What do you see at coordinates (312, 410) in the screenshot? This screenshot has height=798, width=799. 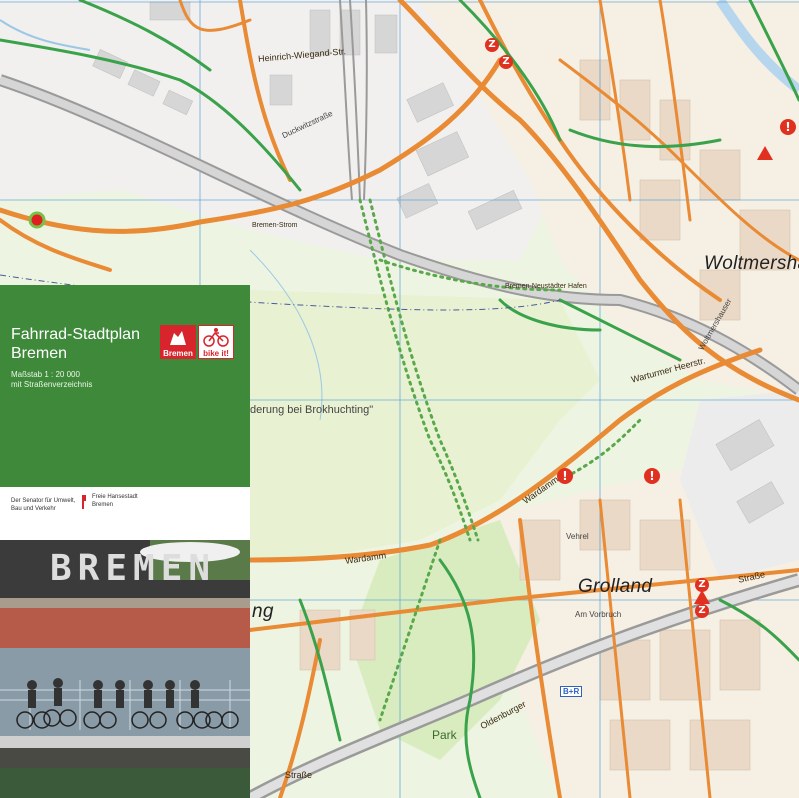 I see `nature-area-label: derung bei Brokhuchting"` at bounding box center [312, 410].